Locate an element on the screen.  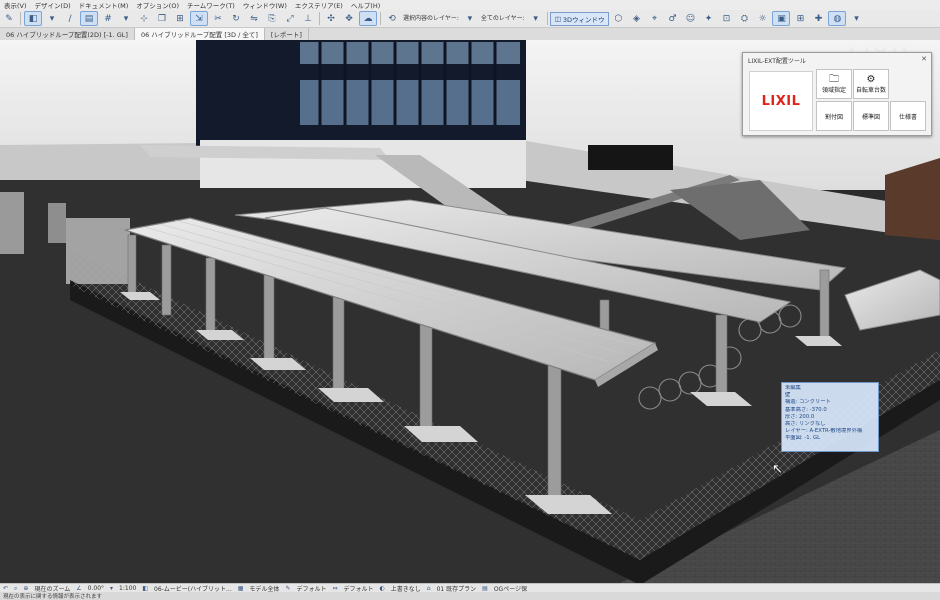
section-icon: ⊡ is located at coordinates (726, 18).